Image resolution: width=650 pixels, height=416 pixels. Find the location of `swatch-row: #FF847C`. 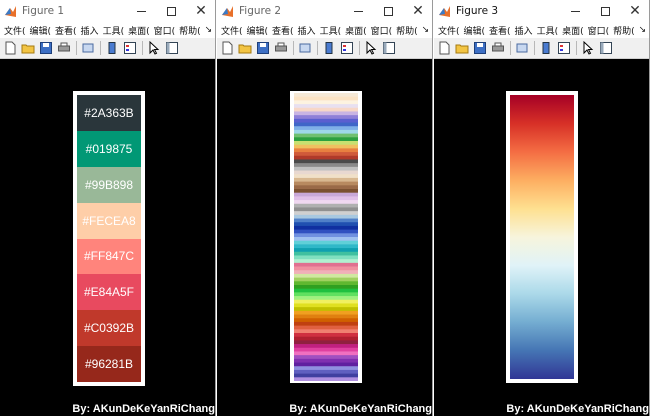

swatch-row: #FF847C is located at coordinates (109, 256).